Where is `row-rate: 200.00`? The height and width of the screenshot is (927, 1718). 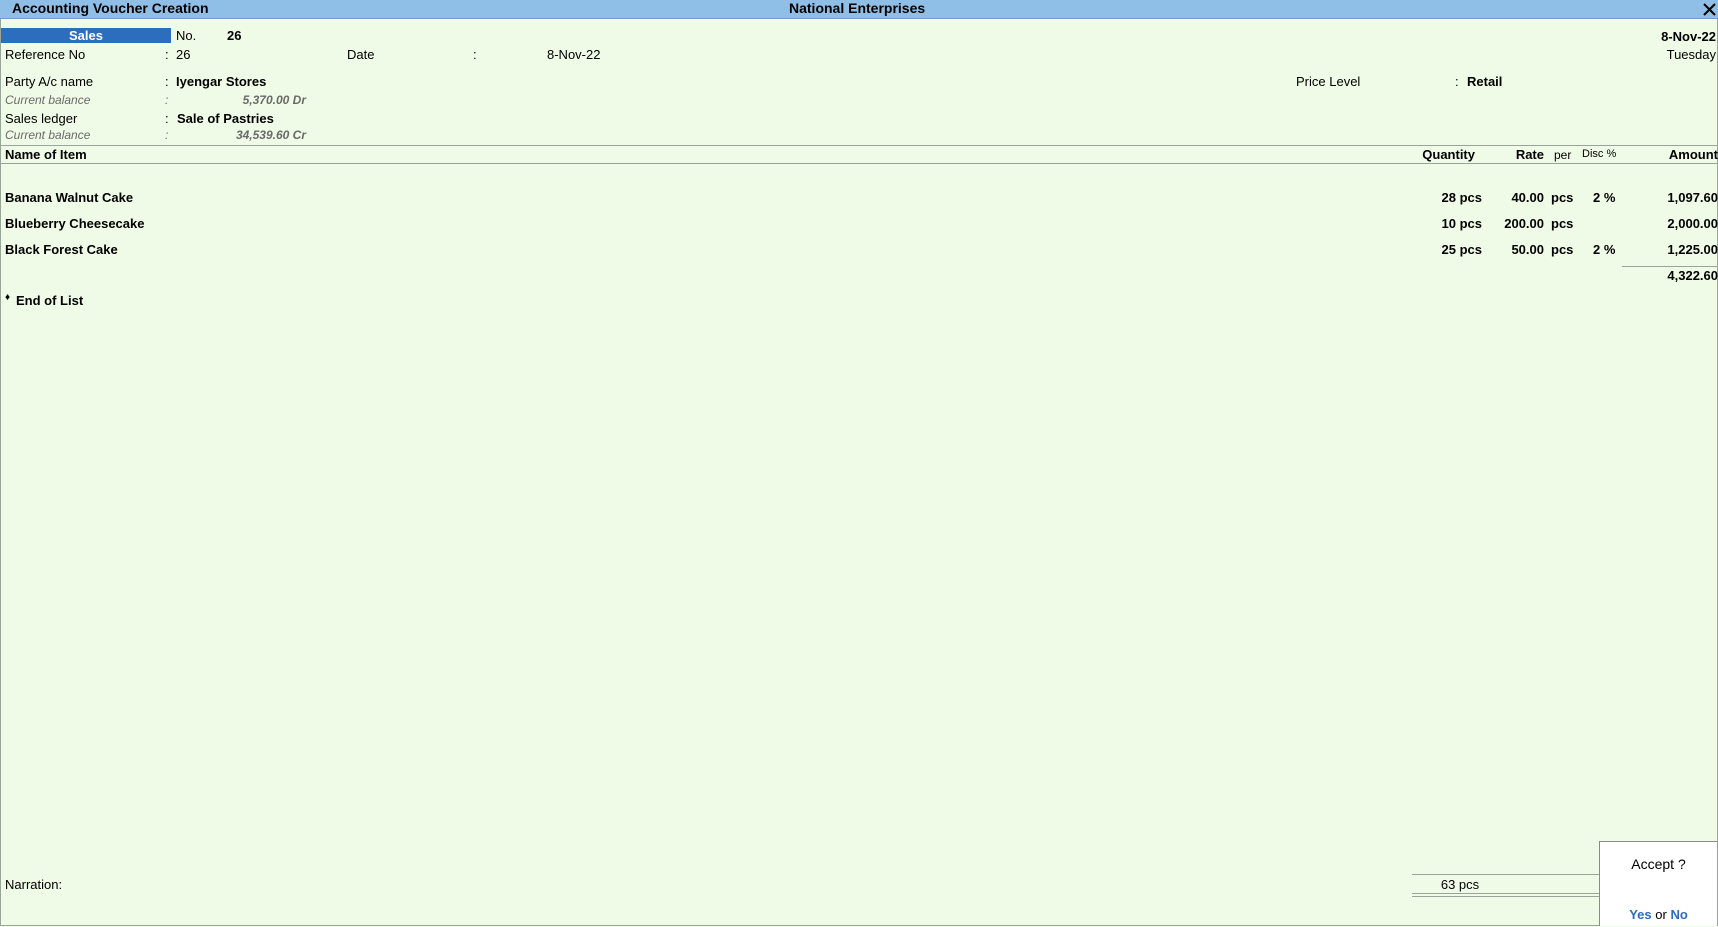
row-rate: 200.00 is located at coordinates (1524, 223).